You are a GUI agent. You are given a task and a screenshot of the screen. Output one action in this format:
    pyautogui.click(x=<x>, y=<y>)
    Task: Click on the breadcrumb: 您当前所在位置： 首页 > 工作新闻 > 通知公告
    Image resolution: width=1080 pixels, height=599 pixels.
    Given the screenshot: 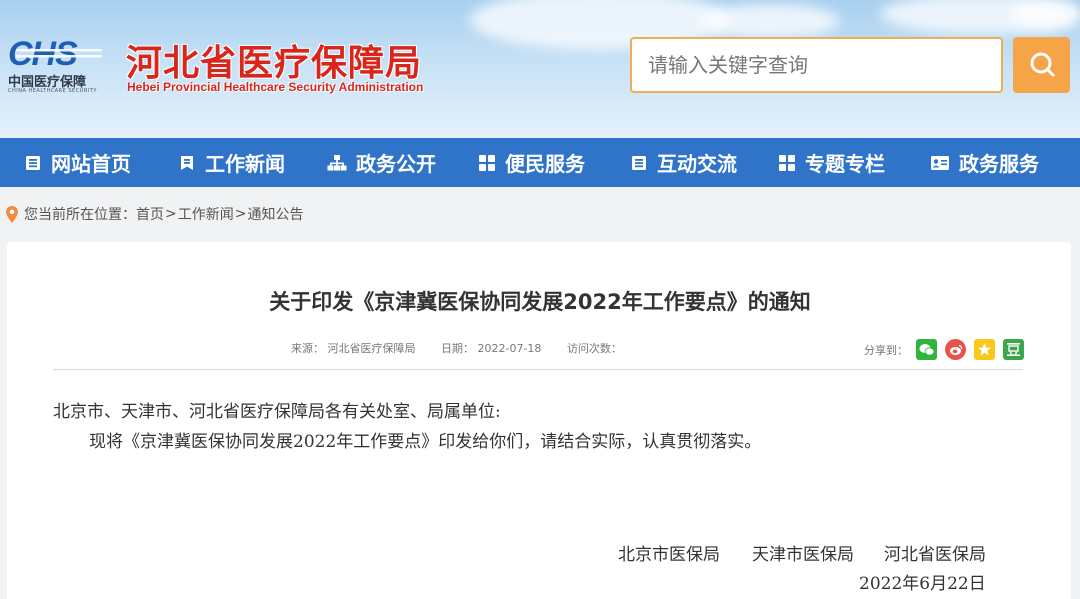 What is the action you would take?
    pyautogui.click(x=154, y=214)
    